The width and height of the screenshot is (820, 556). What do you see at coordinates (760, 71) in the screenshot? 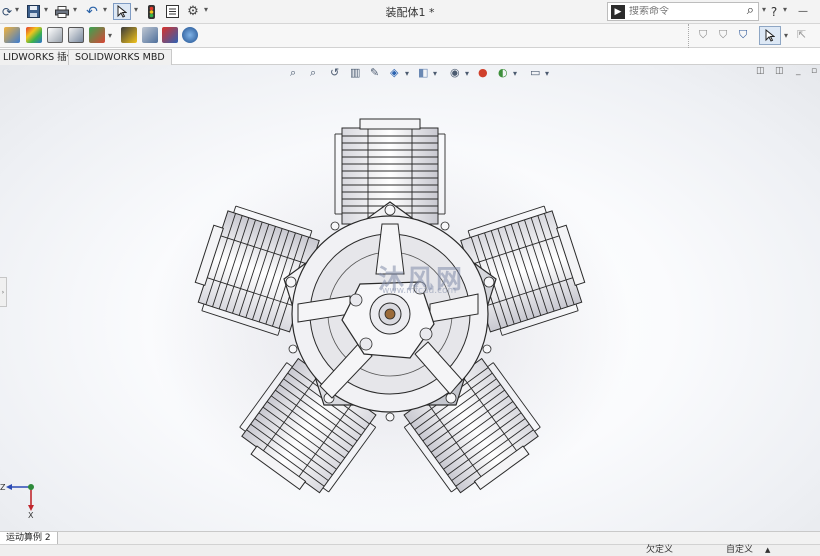
I see `viewport-tile-icon: ◫` at bounding box center [760, 71].